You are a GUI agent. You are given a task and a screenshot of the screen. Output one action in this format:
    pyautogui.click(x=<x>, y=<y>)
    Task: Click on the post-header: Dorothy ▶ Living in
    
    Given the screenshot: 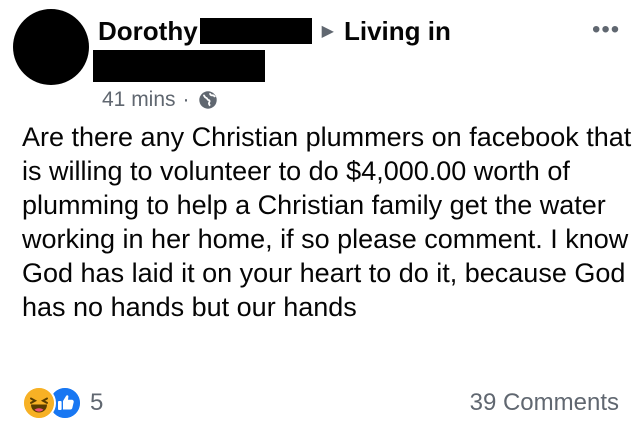 What is the action you would take?
    pyautogui.click(x=274, y=31)
    